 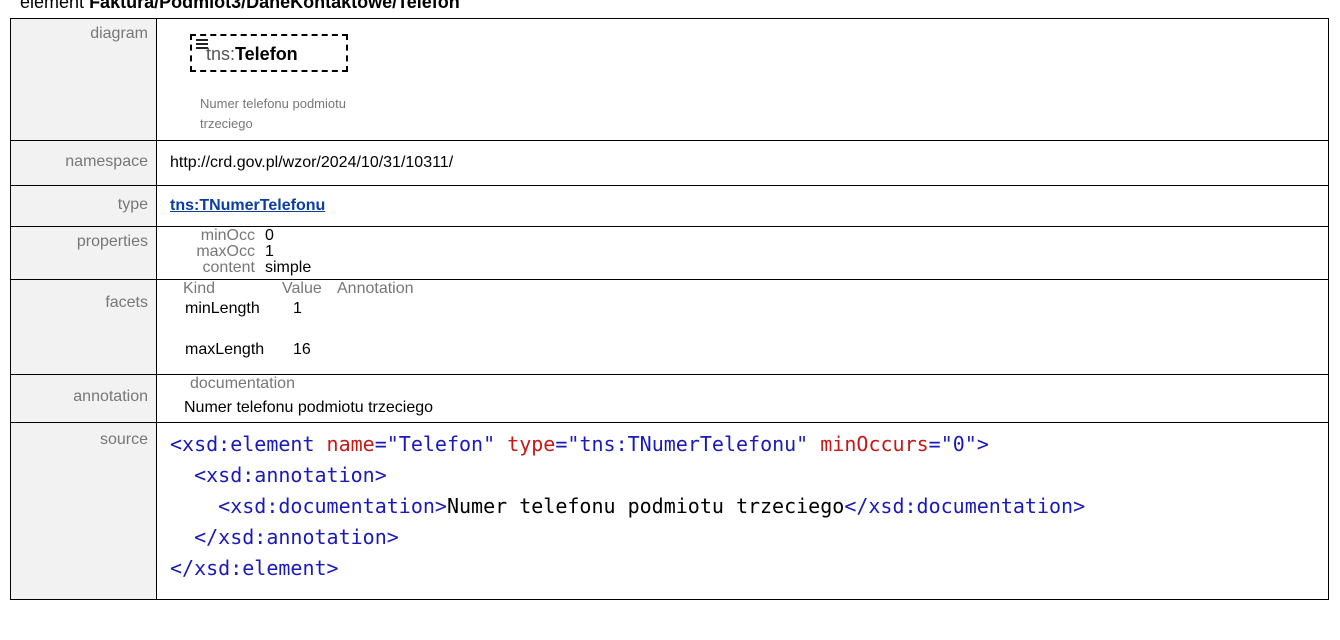 I want to click on source-line: </xsd:annotation>, so click(x=296, y=537).